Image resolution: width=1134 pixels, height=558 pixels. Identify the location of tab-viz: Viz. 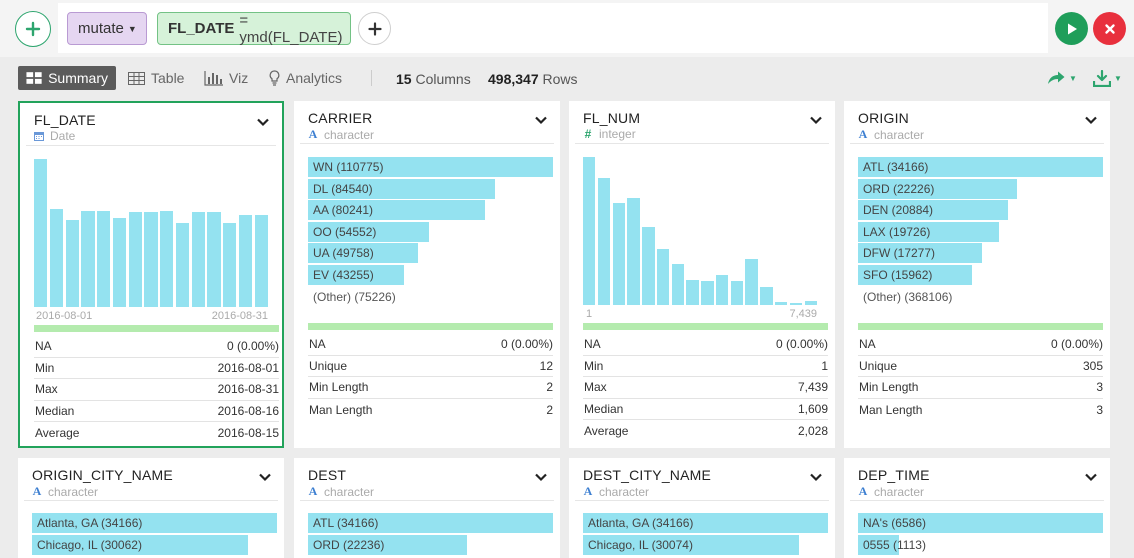
(226, 78).